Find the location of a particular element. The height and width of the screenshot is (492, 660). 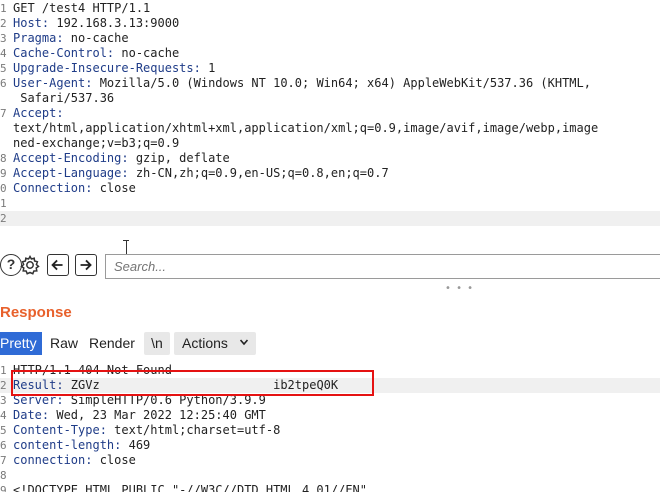

line-content: Date: Wed, 23 Mar 2022 12:25:40 GMT is located at coordinates (139, 415).